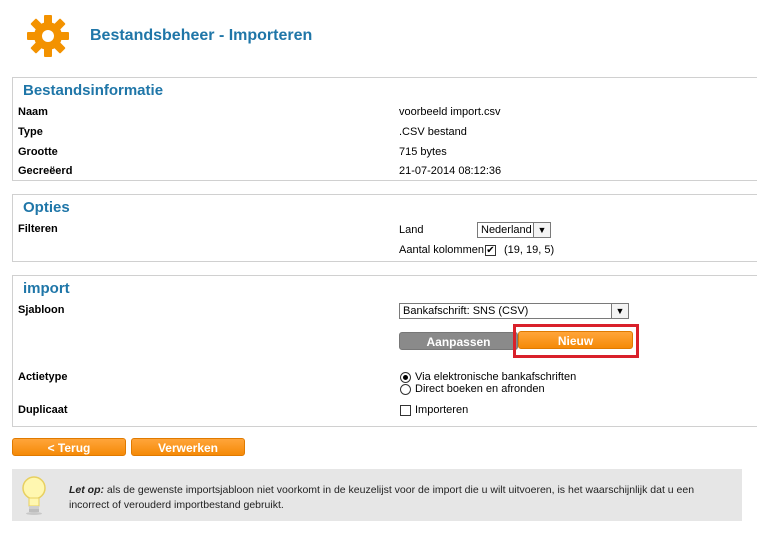 This screenshot has height=540, width=757. I want to click on template-label: Sjabloon, so click(41, 310).